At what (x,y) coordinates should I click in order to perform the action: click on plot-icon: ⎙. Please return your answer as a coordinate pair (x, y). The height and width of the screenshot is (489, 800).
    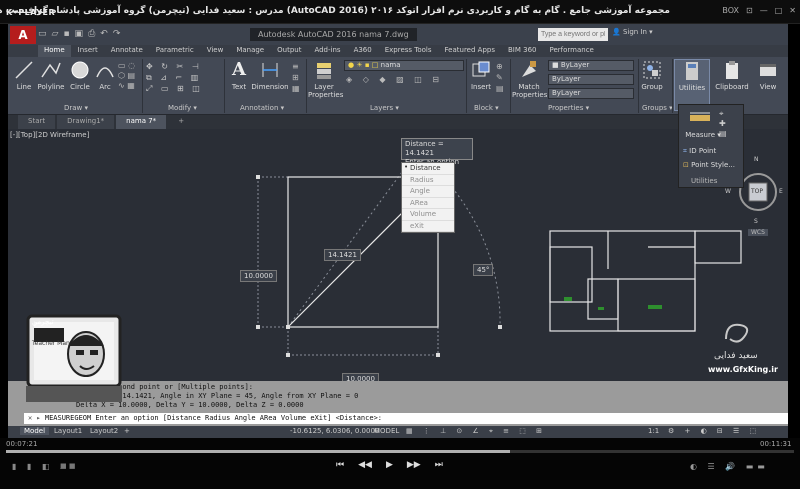
    Looking at the image, I should click on (91, 34).